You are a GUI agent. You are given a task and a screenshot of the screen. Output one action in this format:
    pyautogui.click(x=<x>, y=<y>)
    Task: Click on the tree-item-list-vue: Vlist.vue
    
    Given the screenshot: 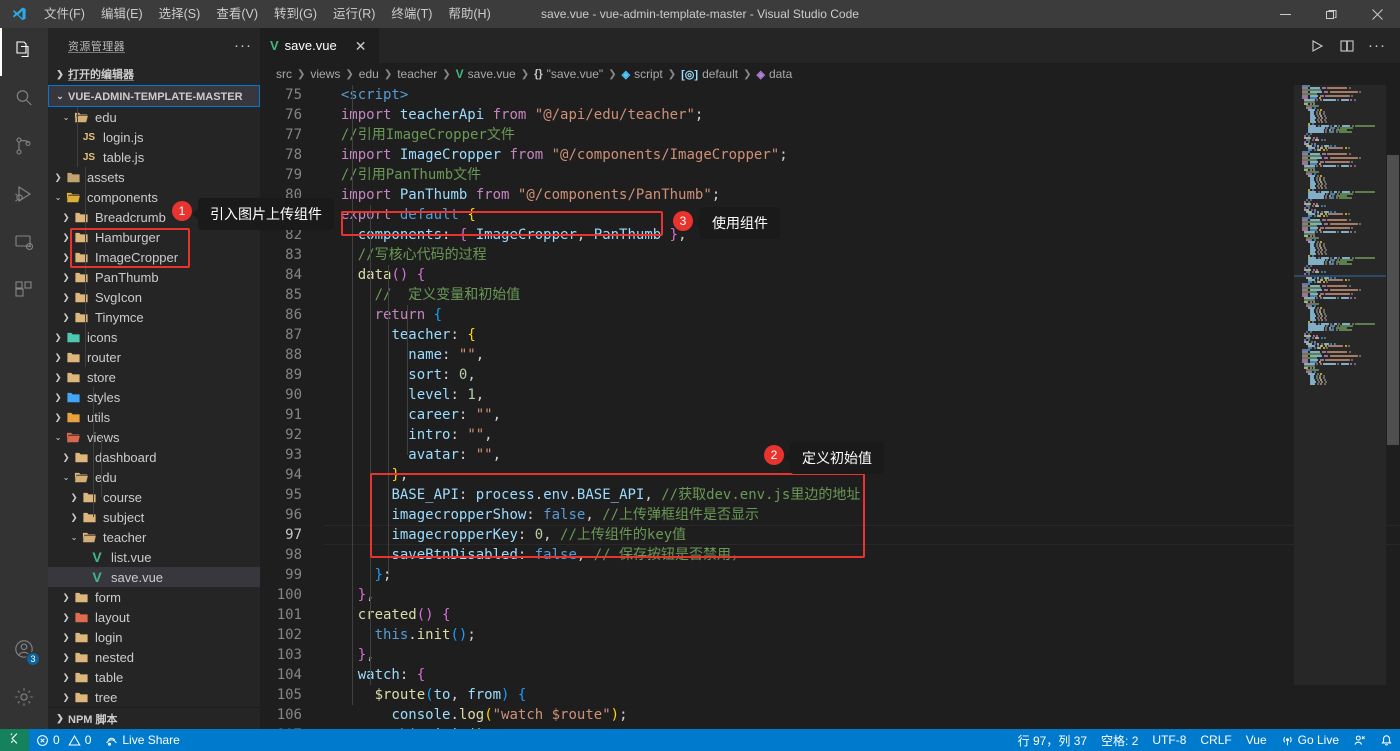 What is the action you would take?
    pyautogui.click(x=154, y=557)
    